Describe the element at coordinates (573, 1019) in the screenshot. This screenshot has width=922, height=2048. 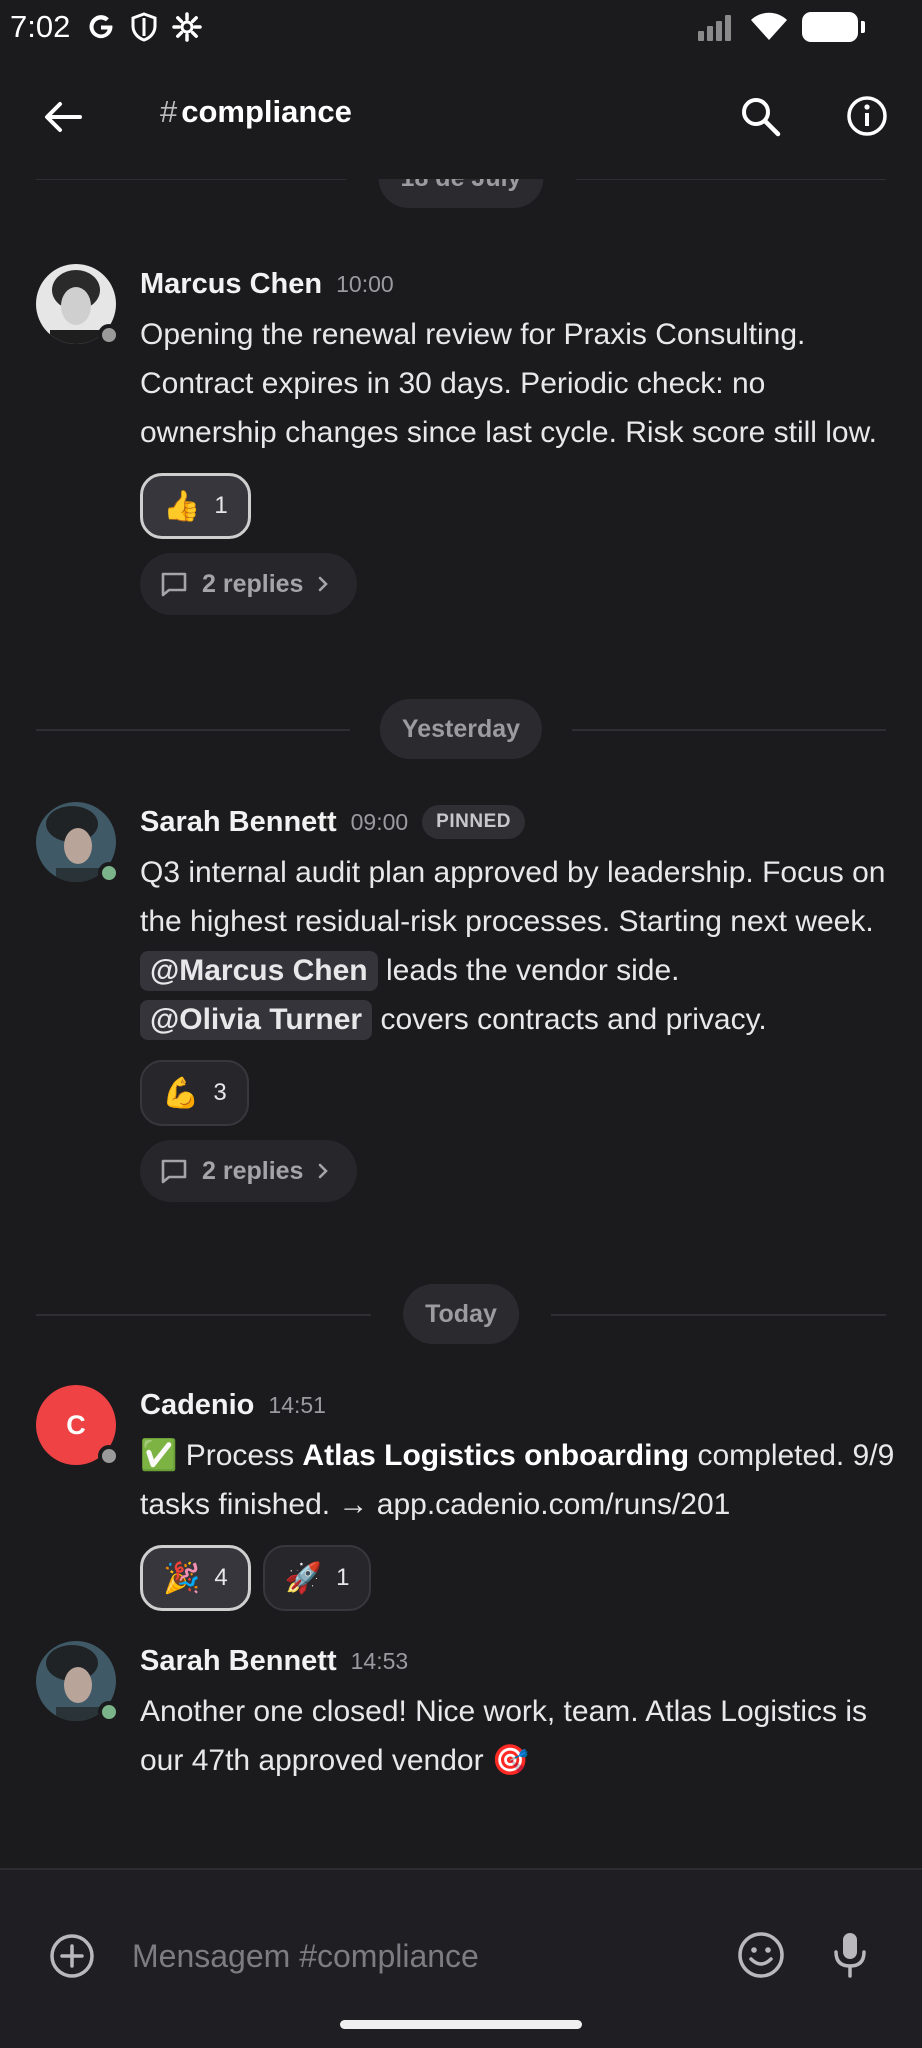
I see `message-text-line: covers contracts and privacy.` at that location.